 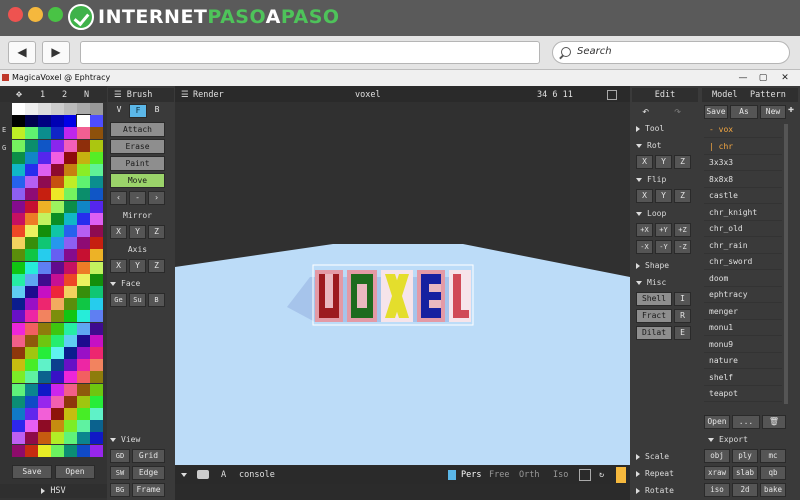 I want to click on collapse-arrow-icon, so click(x=186, y=475).